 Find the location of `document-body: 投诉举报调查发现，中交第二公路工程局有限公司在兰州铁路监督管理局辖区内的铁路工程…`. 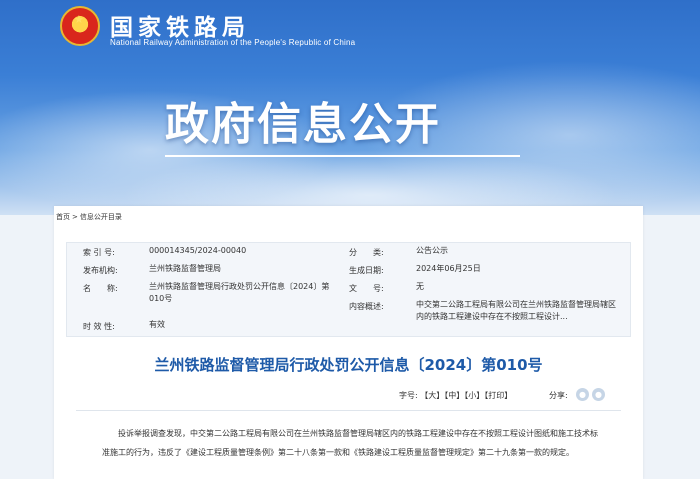

document-body: 投诉举报调查发现，中交第二公路工程局有限公司在兰州铁路监督管理局辖区内的铁路工程… is located at coordinates (350, 443).